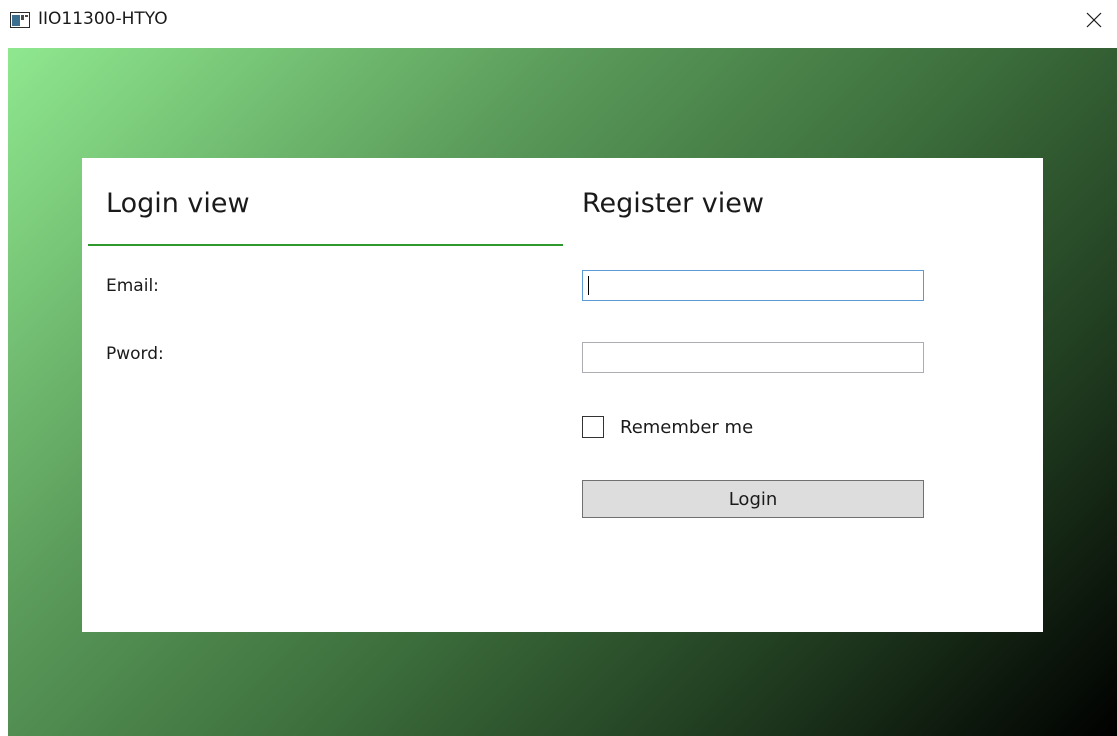 The height and width of the screenshot is (736, 1117). Describe the element at coordinates (588, 285) in the screenshot. I see `text-caret` at that location.